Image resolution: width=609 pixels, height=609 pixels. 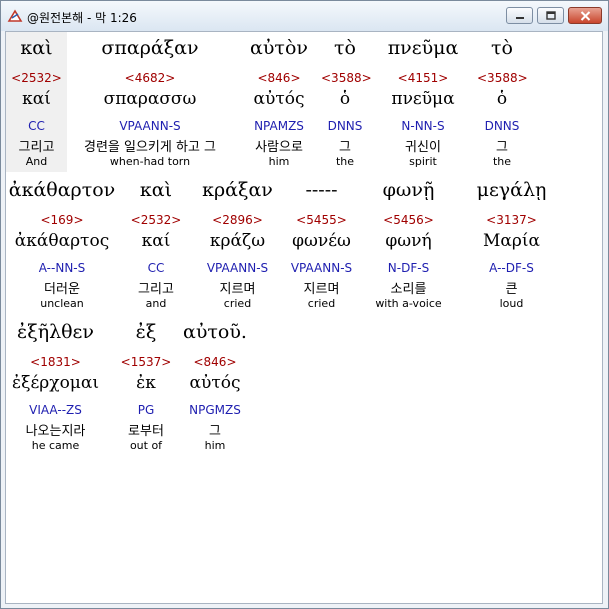 What do you see at coordinates (82, 18) in the screenshot?
I see `window-title: @원전본해 - 막 1:26` at bounding box center [82, 18].